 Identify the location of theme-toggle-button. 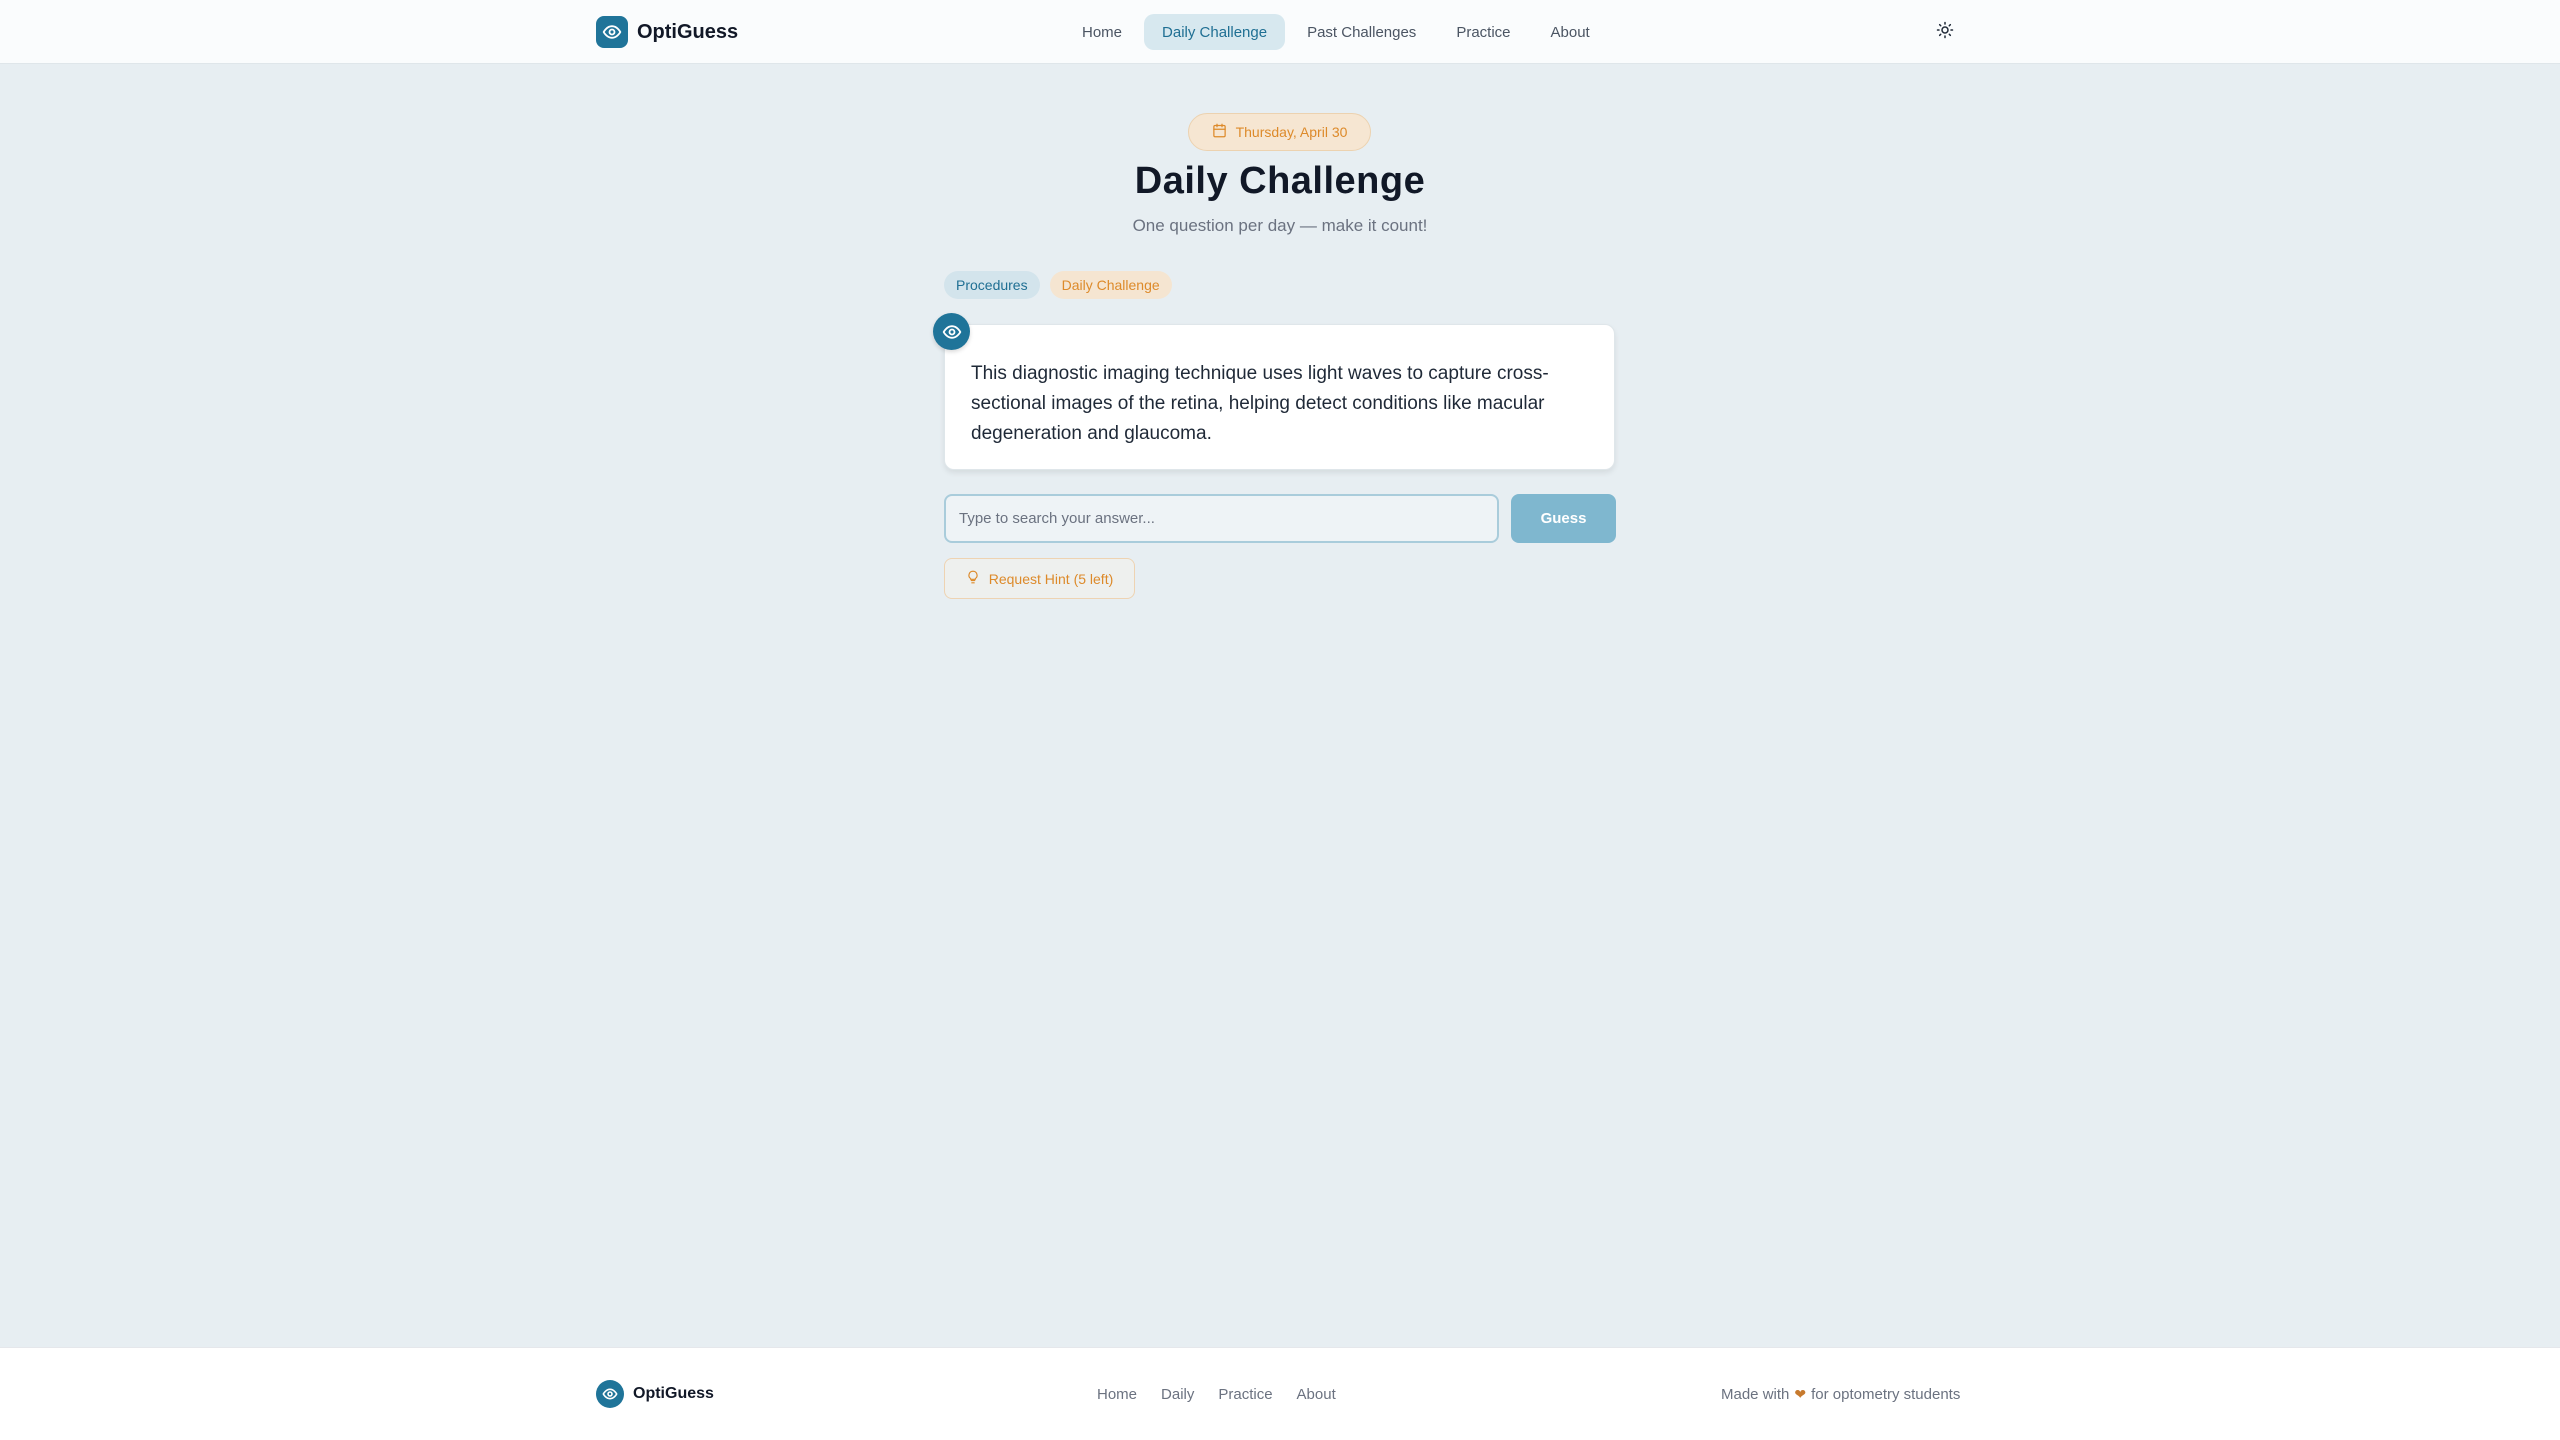
(1945, 32).